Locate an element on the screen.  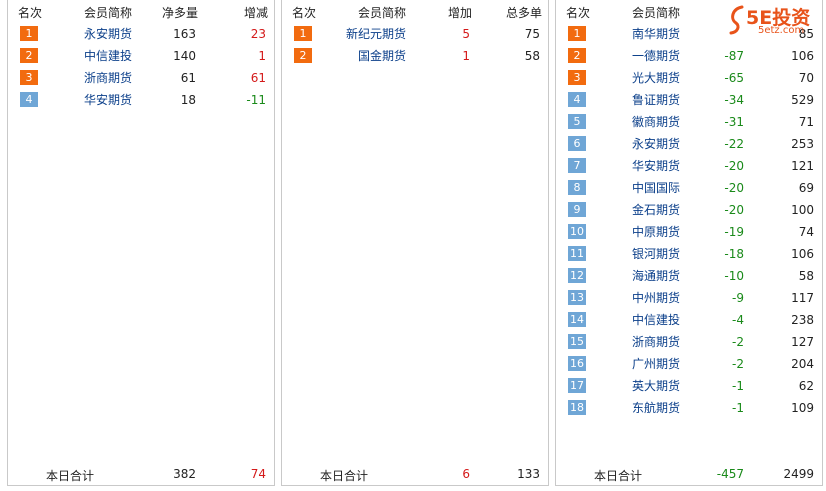
total-net-long: 382 is located at coordinates (184, 474).